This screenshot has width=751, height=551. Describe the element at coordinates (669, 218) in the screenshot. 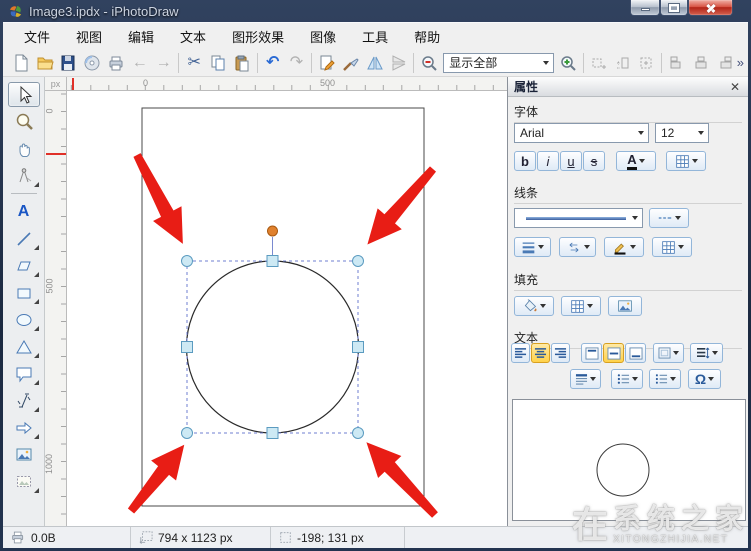

I see `dash-style-button` at that location.